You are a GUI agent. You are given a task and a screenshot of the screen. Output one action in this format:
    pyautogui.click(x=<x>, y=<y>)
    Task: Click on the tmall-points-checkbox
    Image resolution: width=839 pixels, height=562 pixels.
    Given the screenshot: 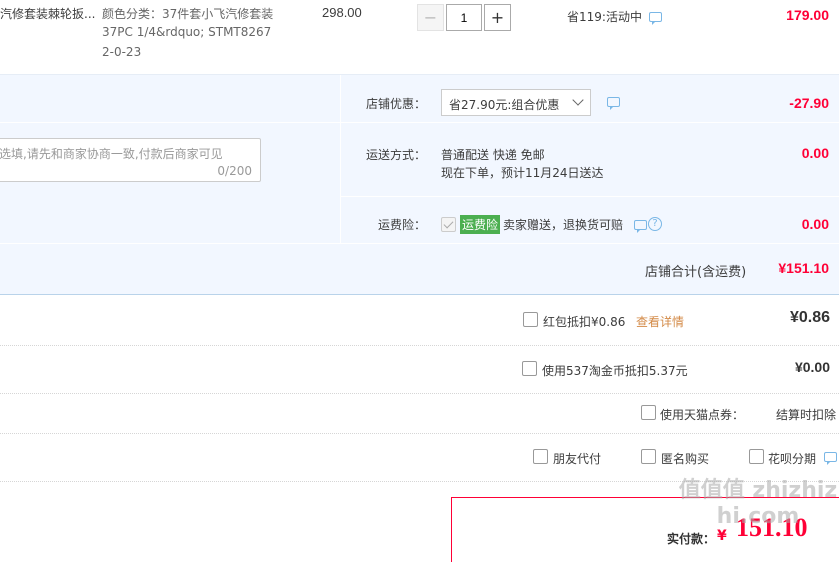 What is the action you would take?
    pyautogui.click(x=648, y=412)
    